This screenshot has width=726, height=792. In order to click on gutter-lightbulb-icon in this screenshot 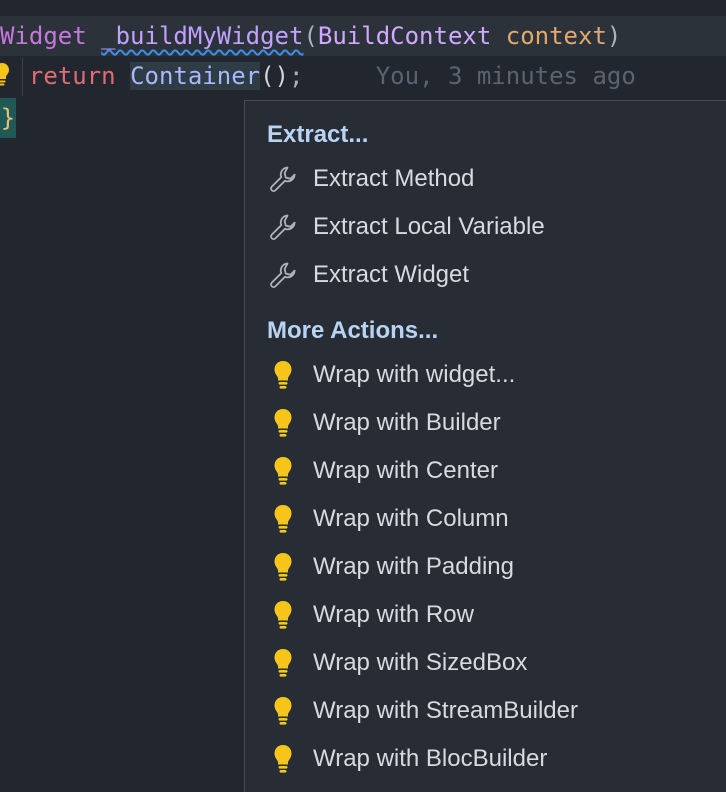, I will do `click(5, 74)`.